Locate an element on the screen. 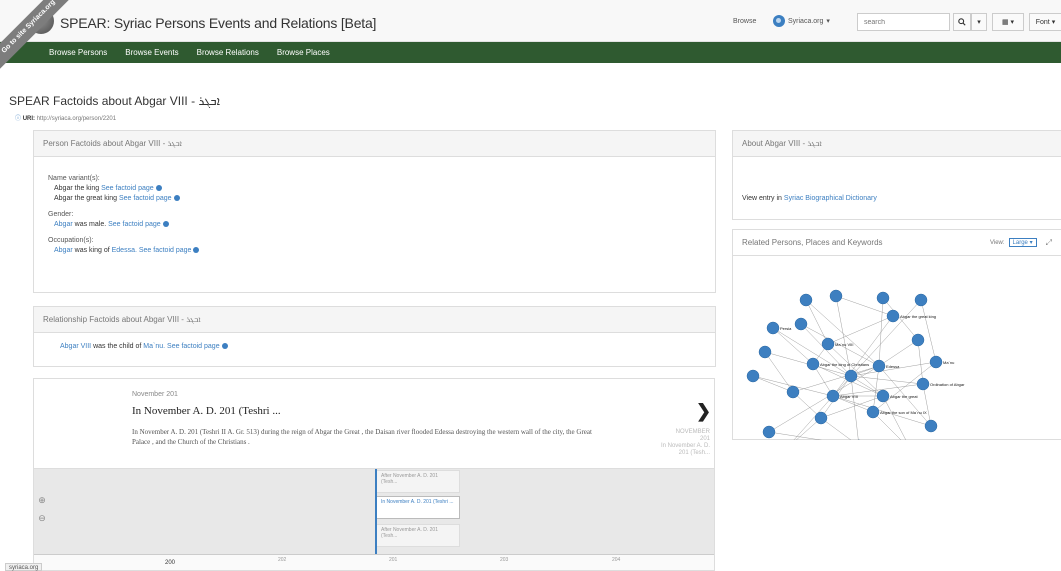 The width and height of the screenshot is (1061, 571). view-select: Large ▾ is located at coordinates (1022, 242).